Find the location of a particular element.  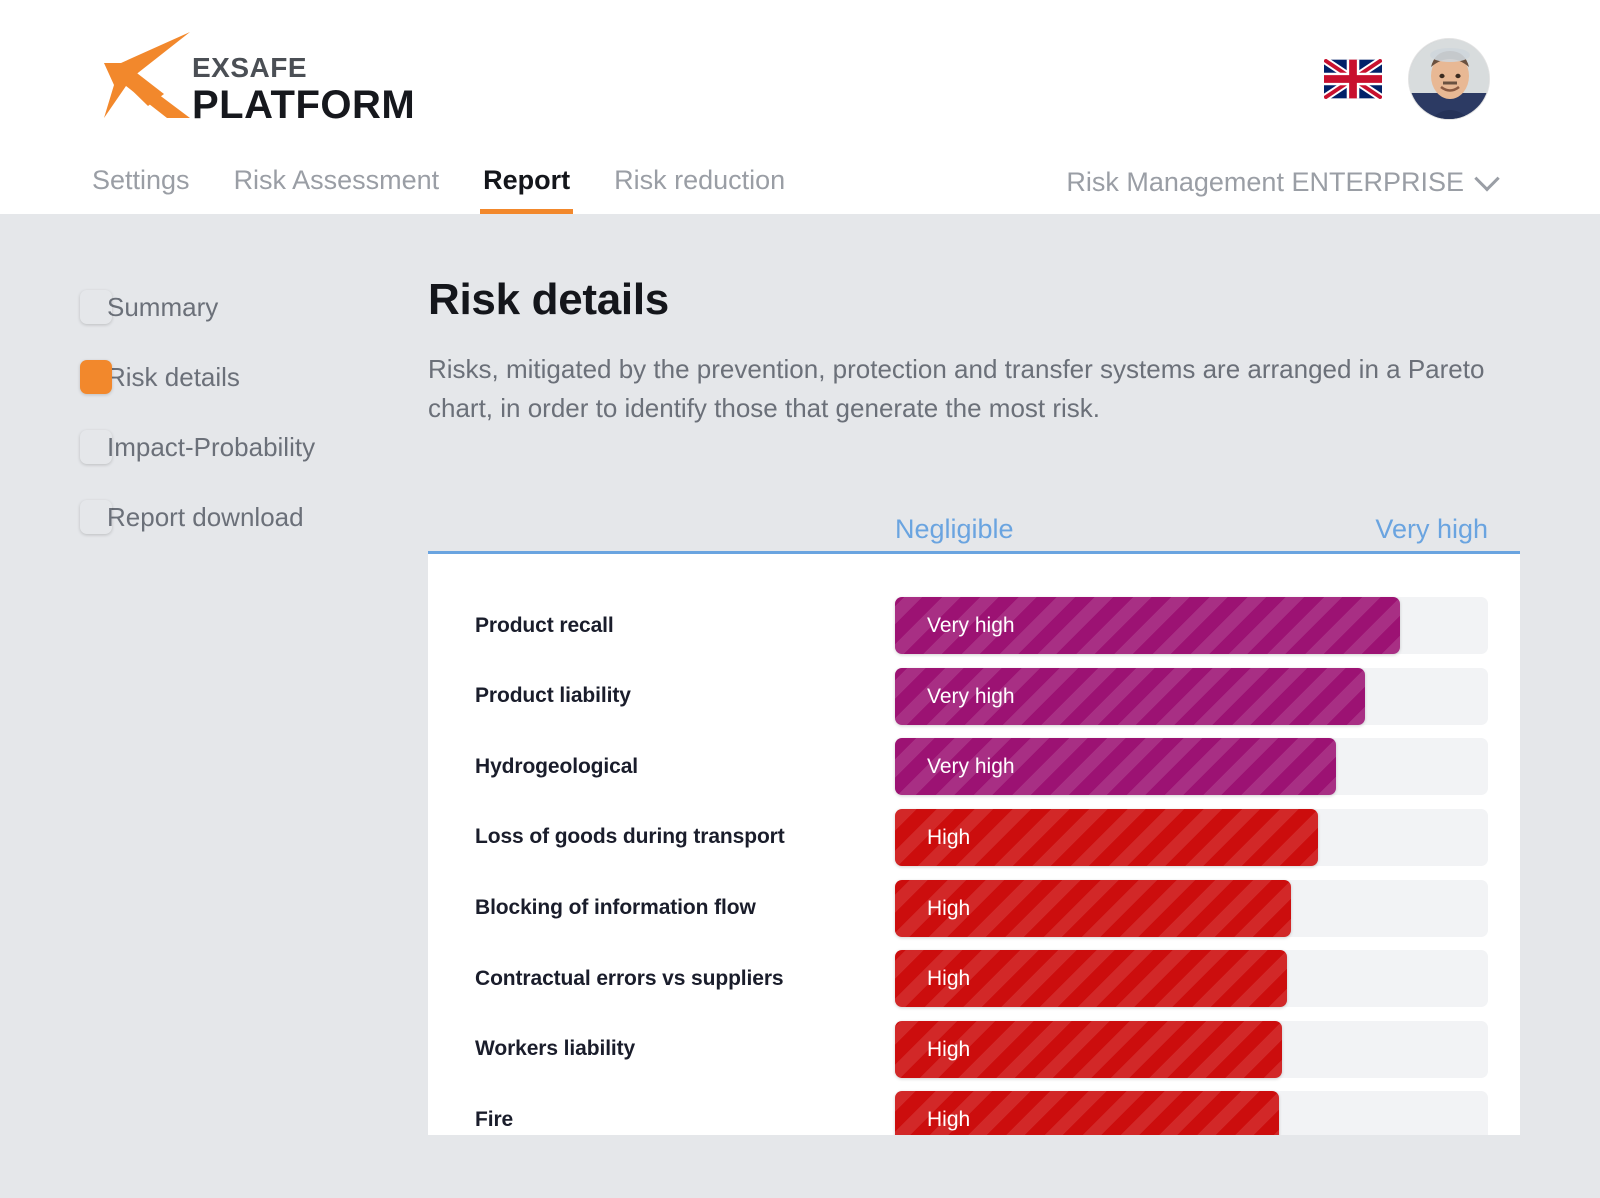

risk-row: Loss of goods during transport High is located at coordinates (958, 837).